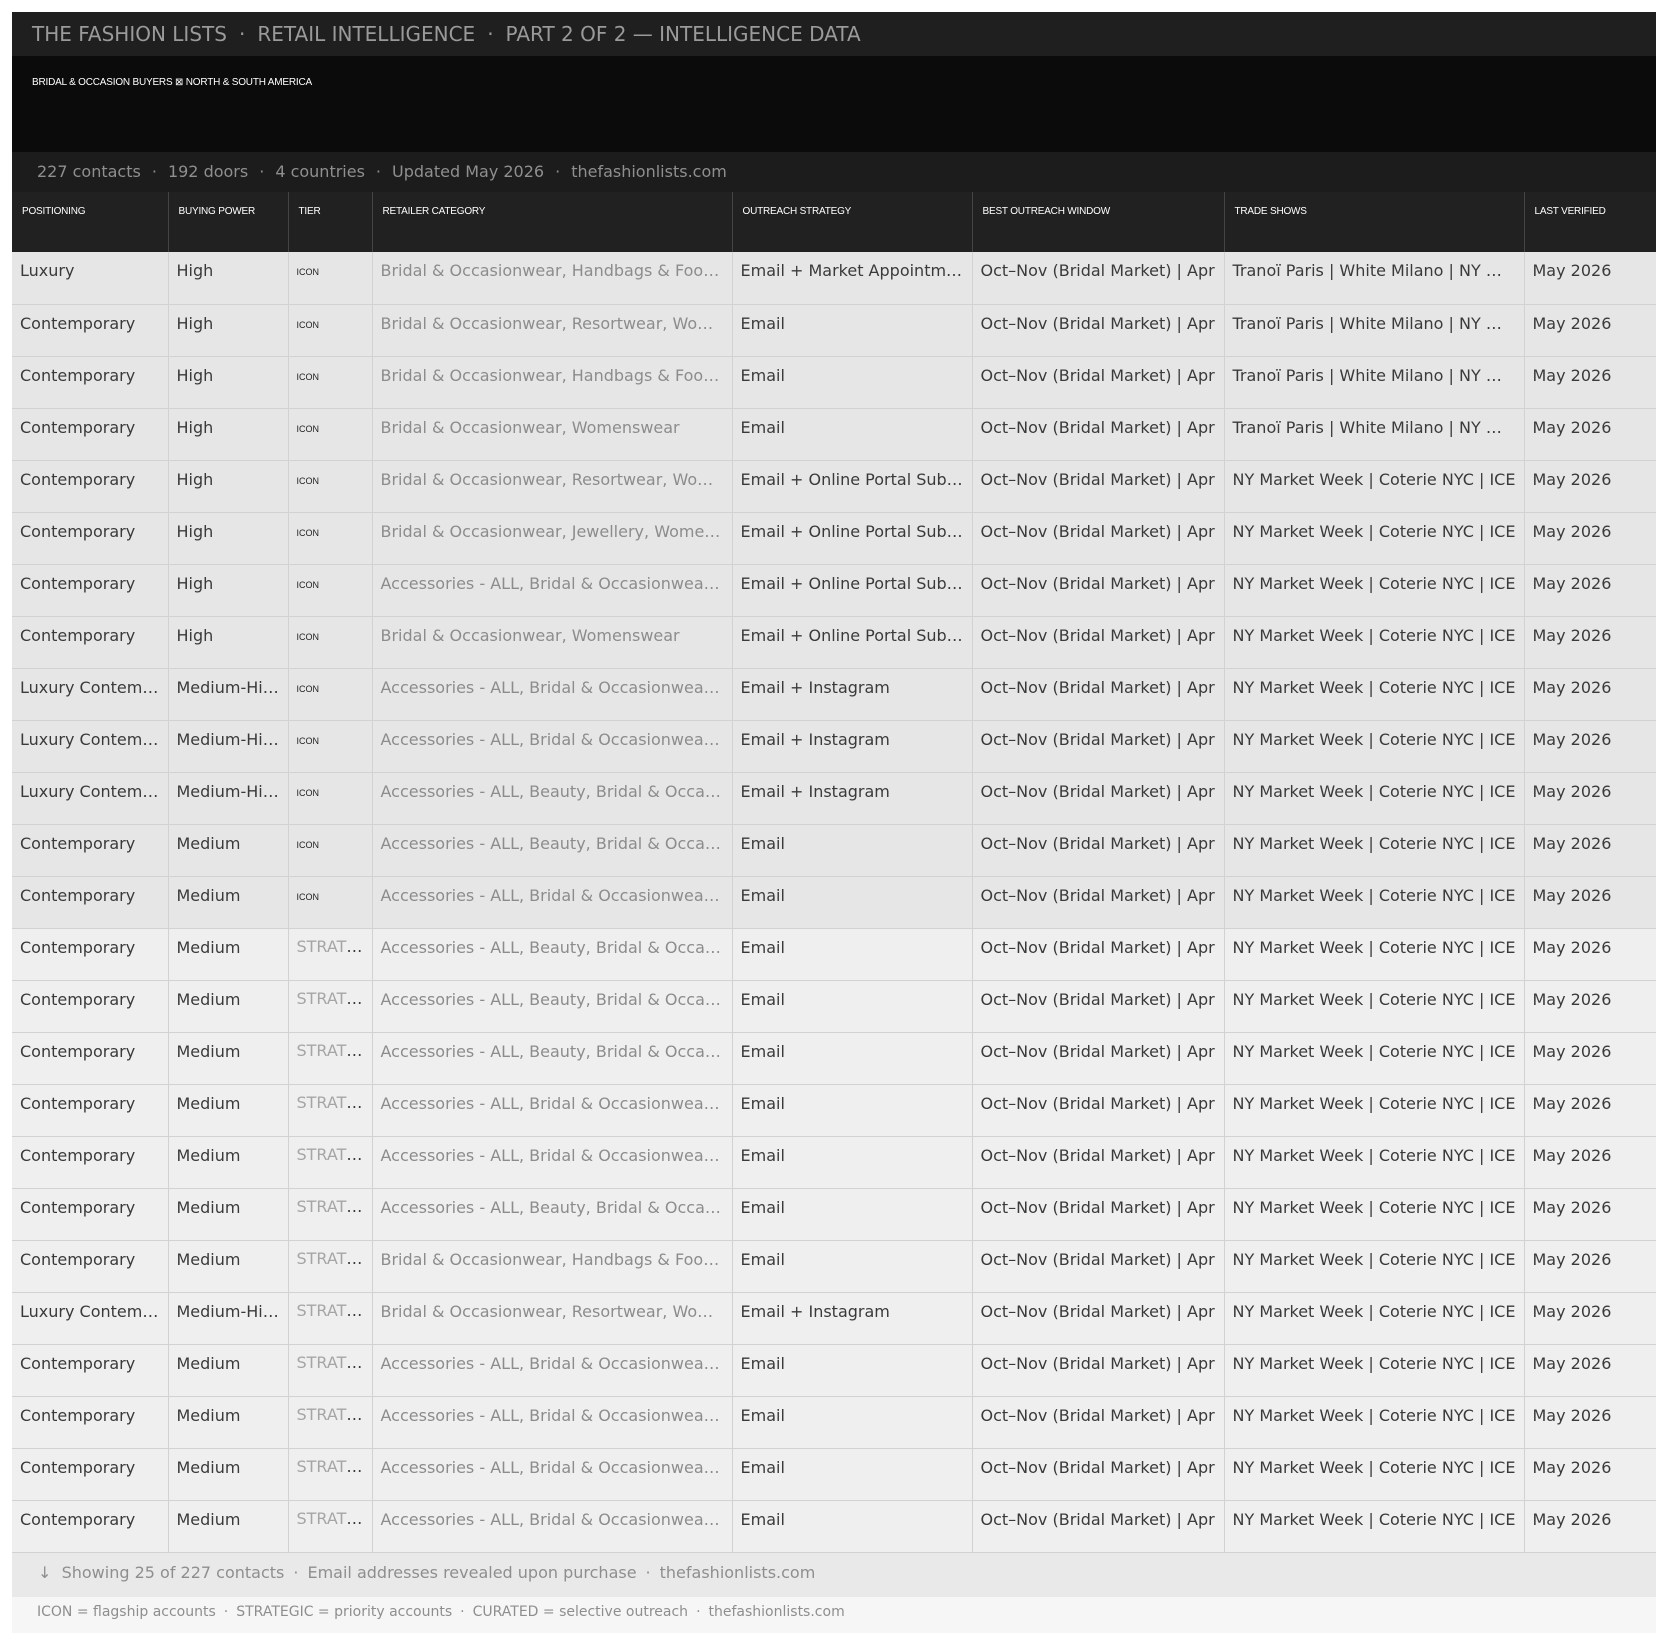 The width and height of the screenshot is (1668, 1644). What do you see at coordinates (852, 486) in the screenshot?
I see `cell-outreach-strategy: Email + Online Portal Submission` at bounding box center [852, 486].